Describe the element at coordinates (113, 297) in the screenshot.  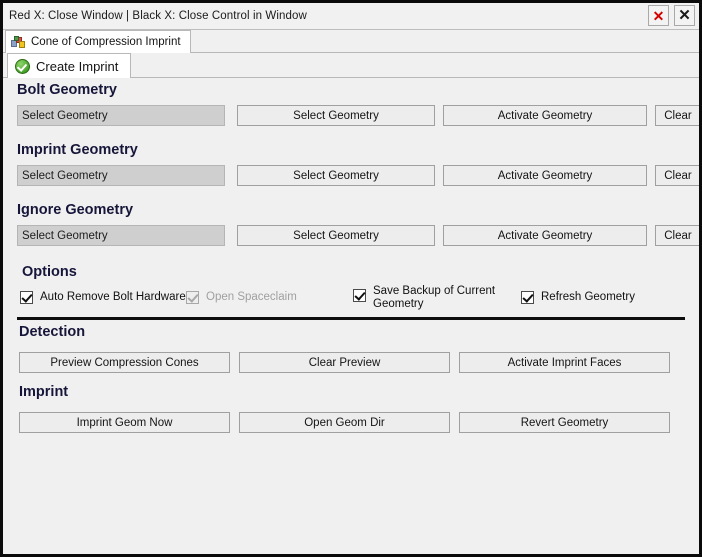
I see `checkbox-label: Auto Remove Bolt Hardware` at that location.